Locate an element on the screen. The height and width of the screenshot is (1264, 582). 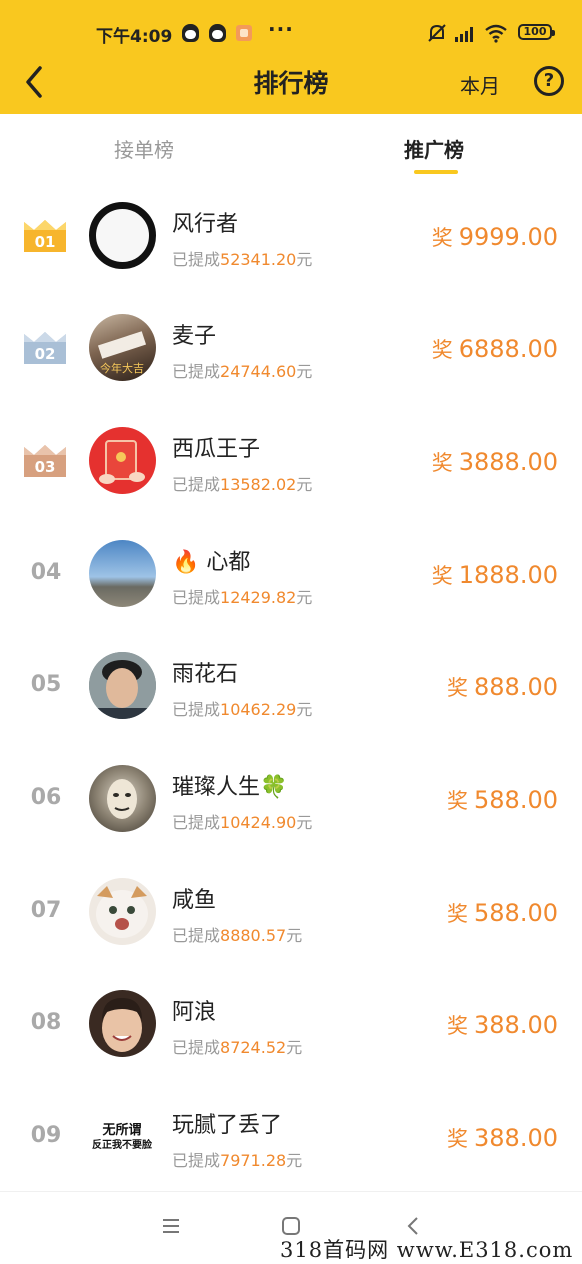
rank-row: 05 雨花石 已提成10462.29元 奖 888.00 is located at coordinates (291, 686).